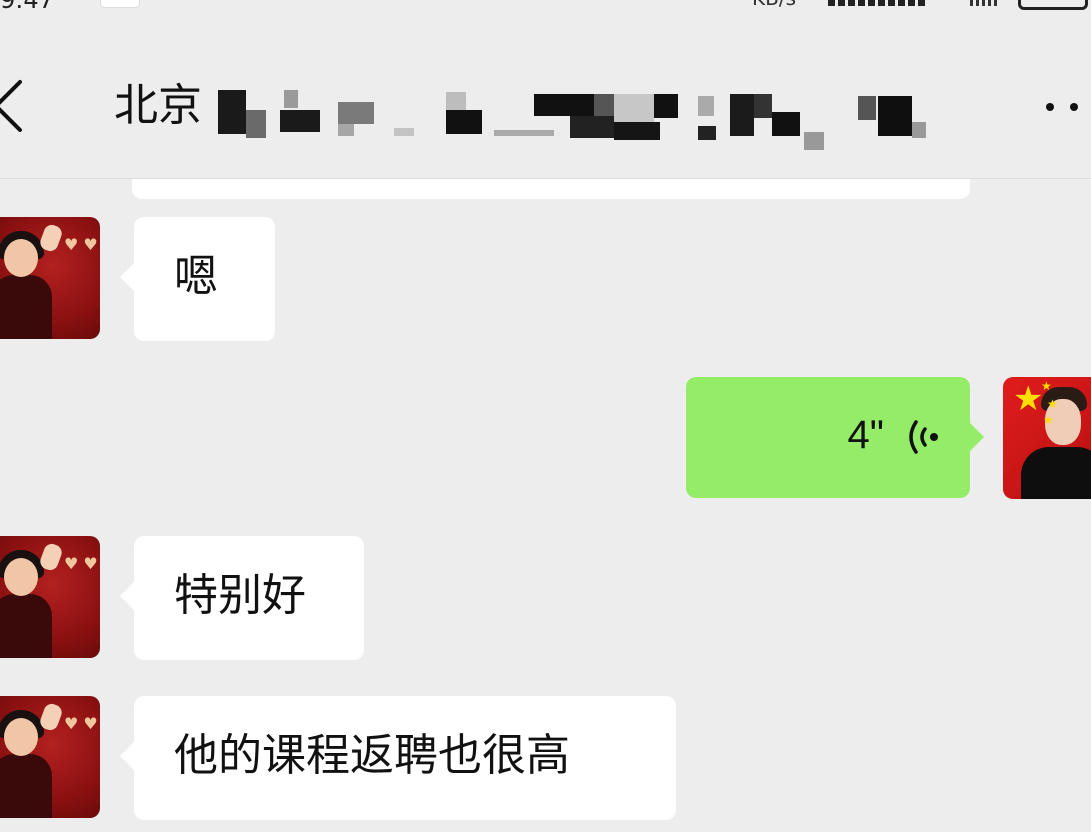 The width and height of the screenshot is (1091, 832). Describe the element at coordinates (25, 105) in the screenshot. I see `back-button` at that location.